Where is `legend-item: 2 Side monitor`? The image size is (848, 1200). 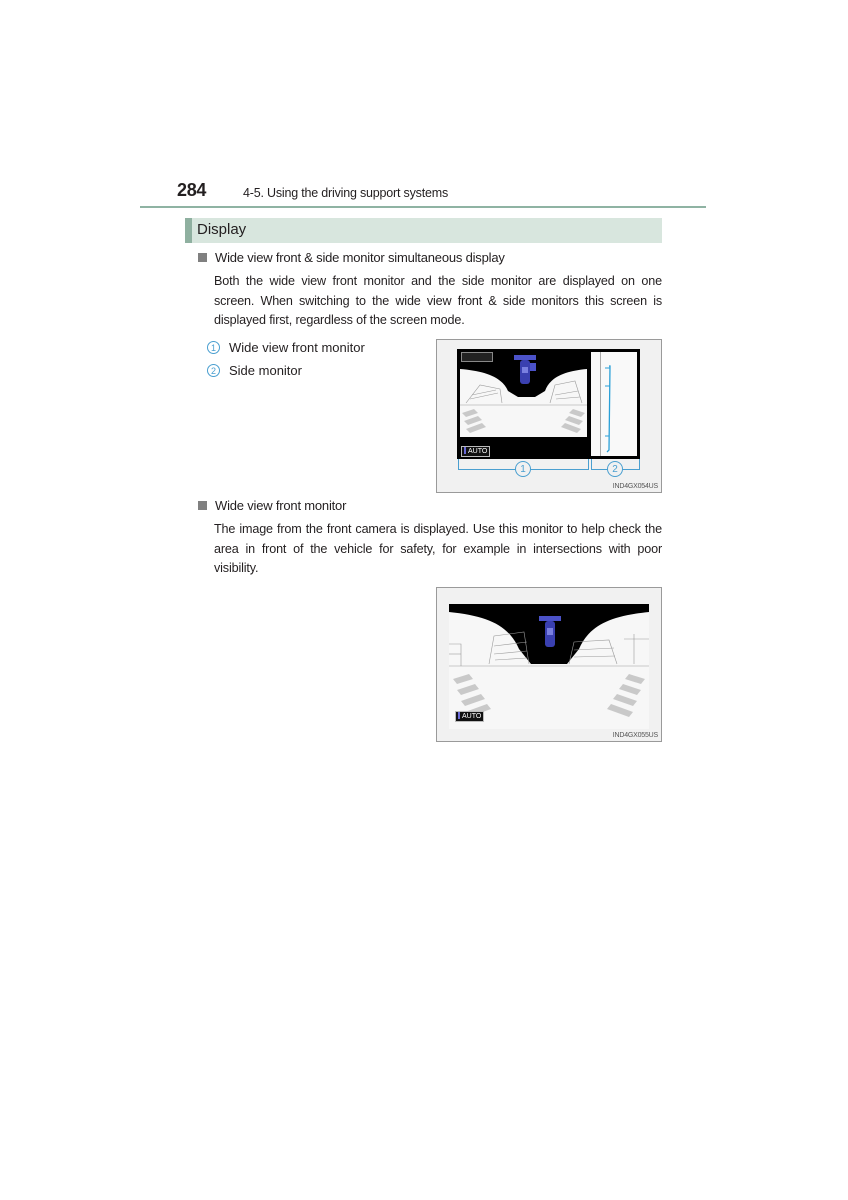 legend-item: 2 Side monitor is located at coordinates (286, 370).